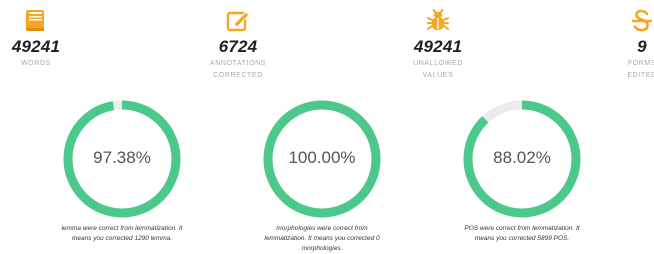 Image resolution: width=654 pixels, height=254 pixels. Describe the element at coordinates (238, 21) in the screenshot. I see `edit-icon` at that location.